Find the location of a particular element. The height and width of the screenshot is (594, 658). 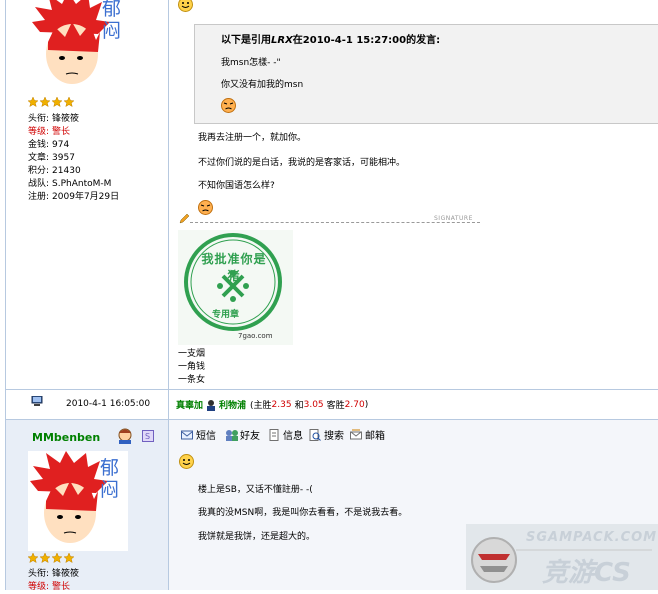

svg-text: S is located at coordinates (147, 436).